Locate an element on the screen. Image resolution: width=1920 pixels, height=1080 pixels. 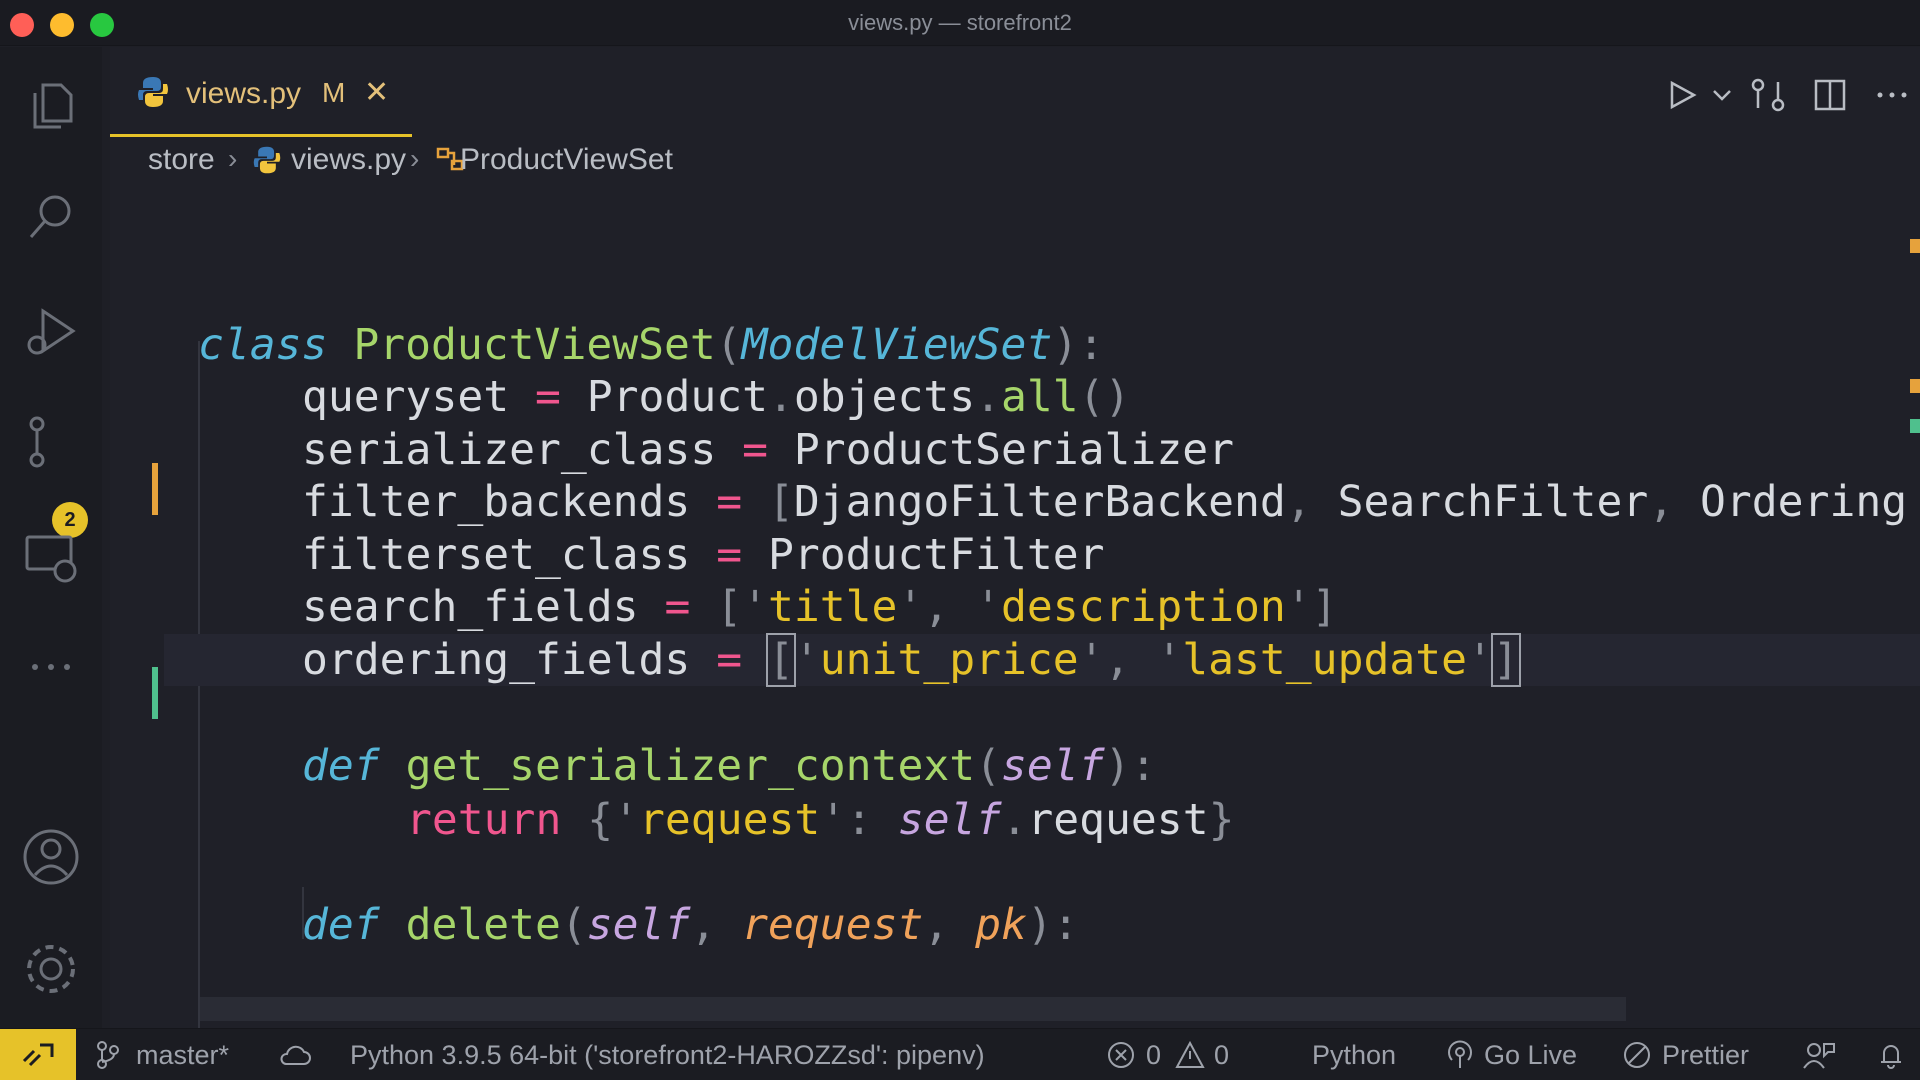
code-line: queryset = Product.objects.all() is located at coordinates (716, 397).